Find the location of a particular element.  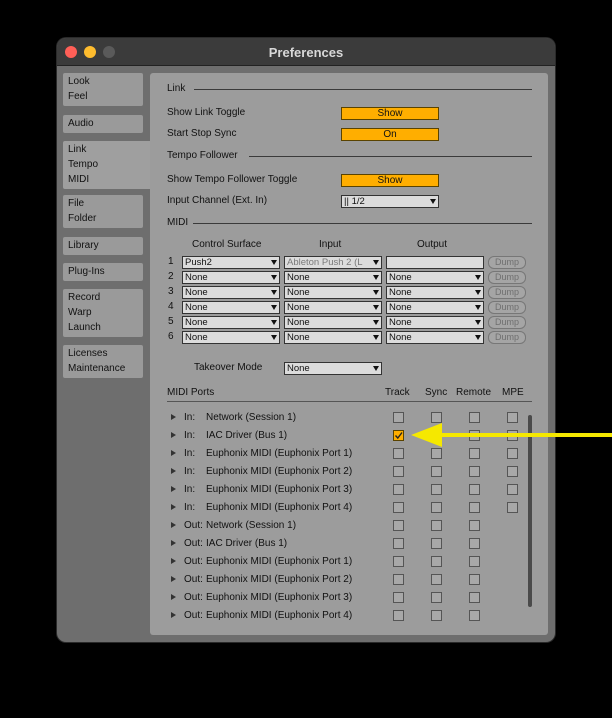

input-dropdown: Ableton Push 2 (L is located at coordinates (333, 262).